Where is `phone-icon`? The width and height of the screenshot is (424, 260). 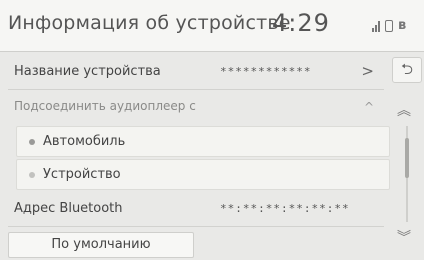 phone-icon is located at coordinates (389, 26).